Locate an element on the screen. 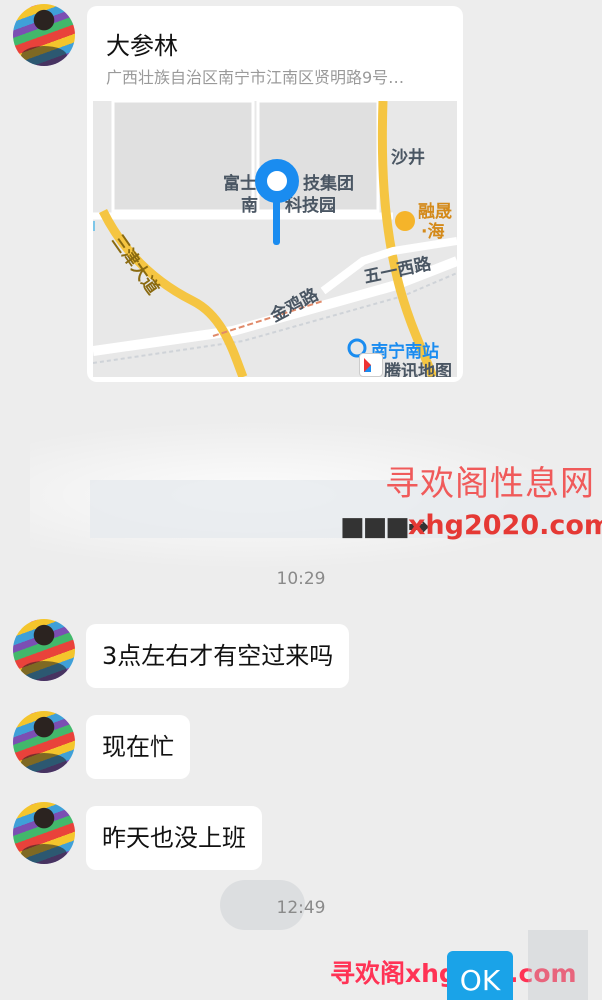 The height and width of the screenshot is (1000, 602). location-title: 大参林 is located at coordinates (142, 46).